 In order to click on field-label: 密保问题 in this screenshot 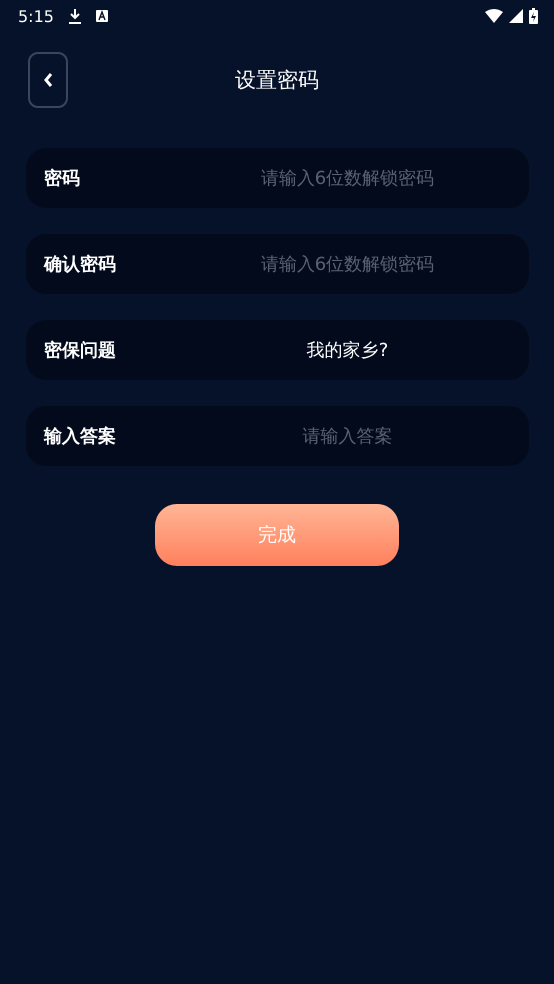, I will do `click(80, 350)`.